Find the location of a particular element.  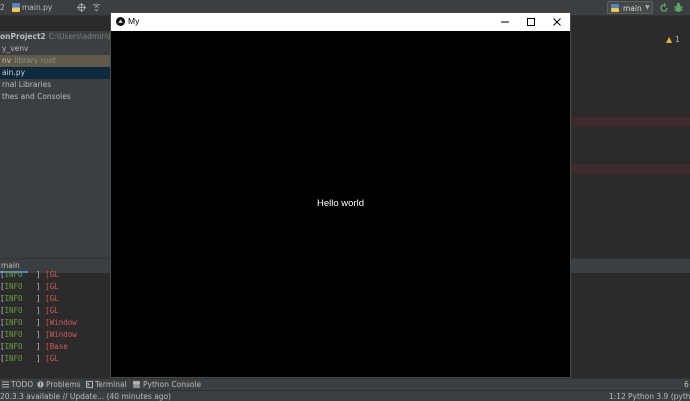

tree-item-label: y_venv is located at coordinates (15, 48).